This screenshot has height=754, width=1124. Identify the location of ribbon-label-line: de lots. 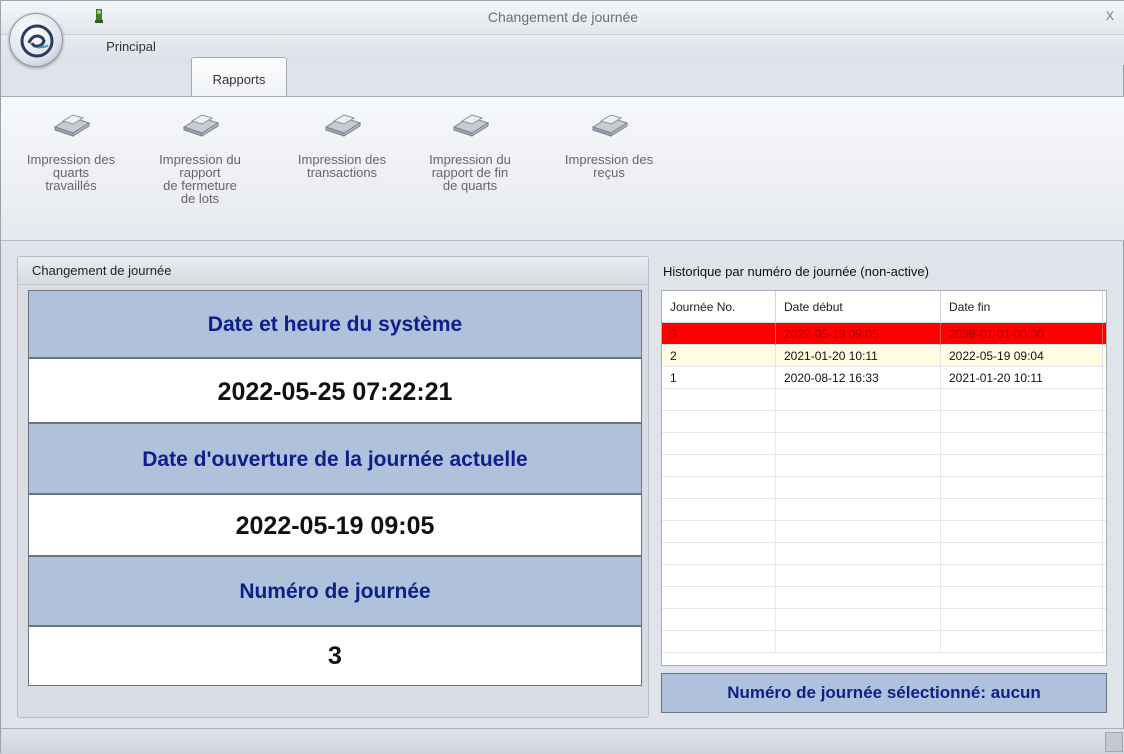
(200, 198).